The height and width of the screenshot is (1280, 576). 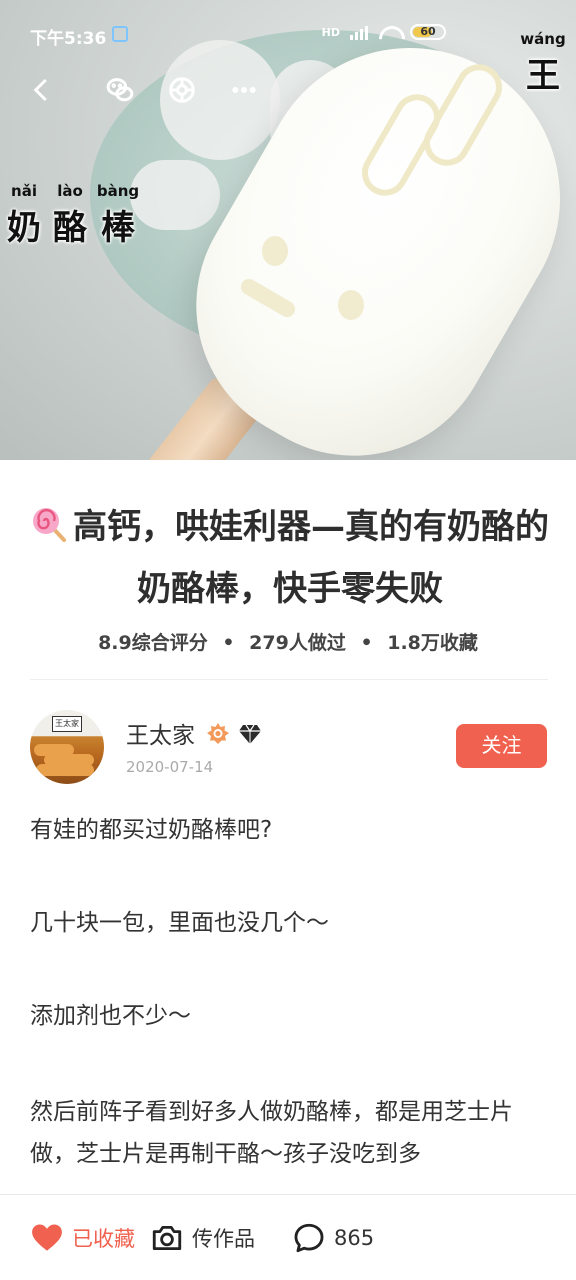 What do you see at coordinates (179, 923) in the screenshot?
I see `description-paragraph: 几十块一包，里面也没几个～` at bounding box center [179, 923].